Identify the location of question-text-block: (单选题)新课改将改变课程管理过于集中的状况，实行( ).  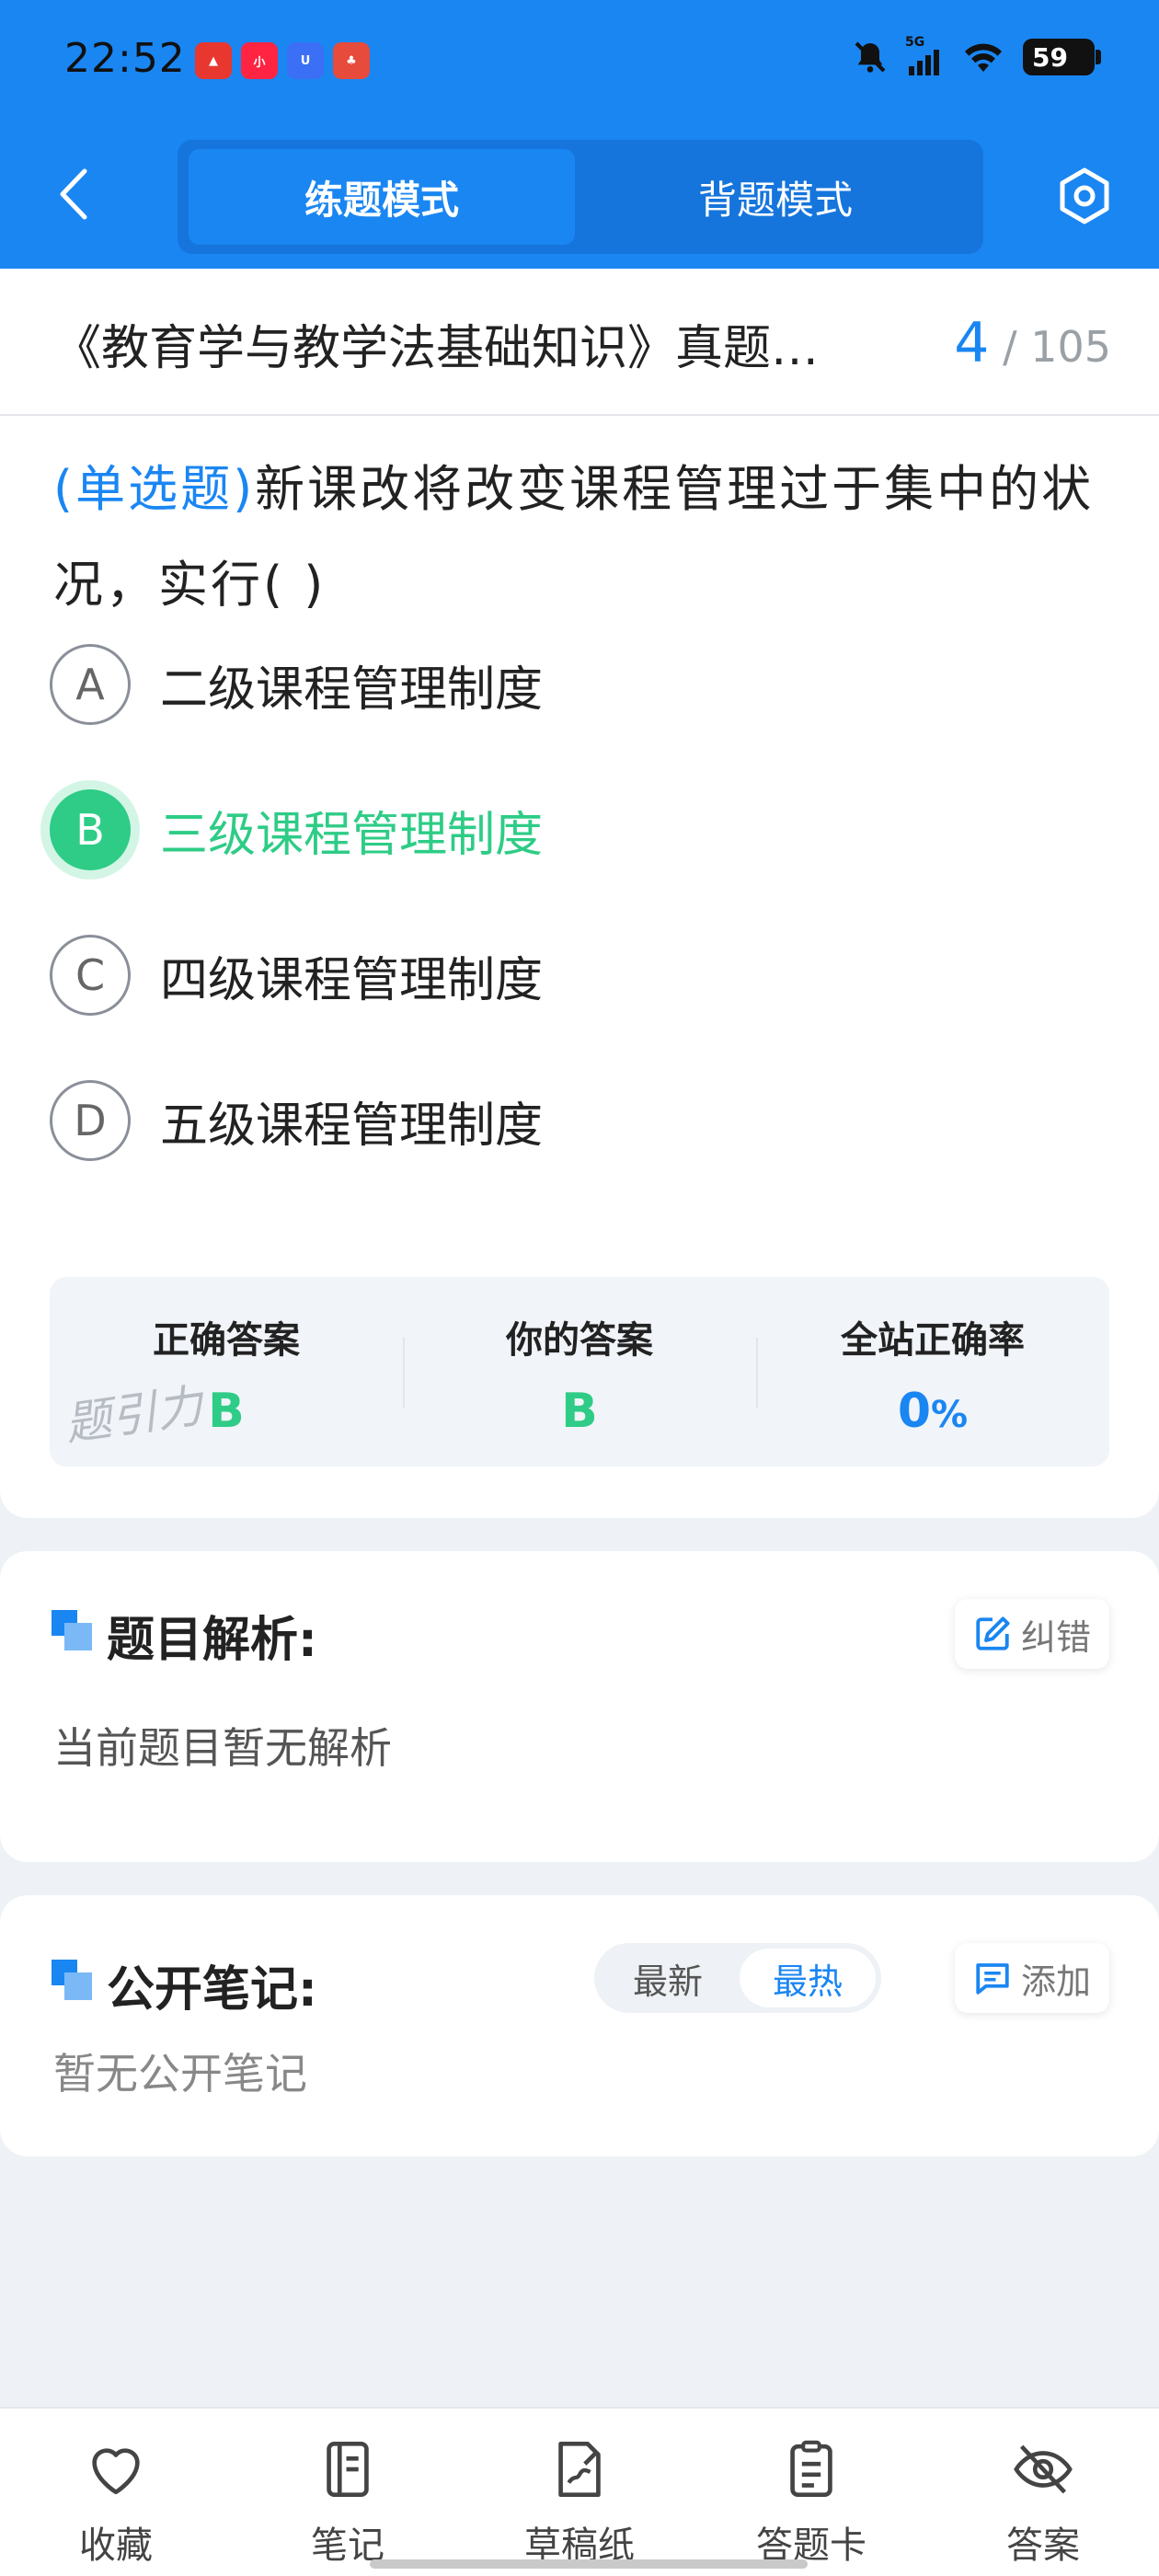
(582, 537).